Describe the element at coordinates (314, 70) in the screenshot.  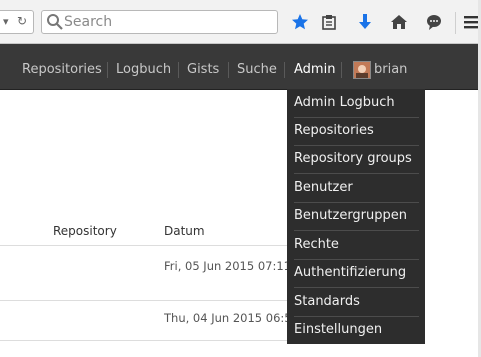
I see `nav-admin: Admin` at that location.